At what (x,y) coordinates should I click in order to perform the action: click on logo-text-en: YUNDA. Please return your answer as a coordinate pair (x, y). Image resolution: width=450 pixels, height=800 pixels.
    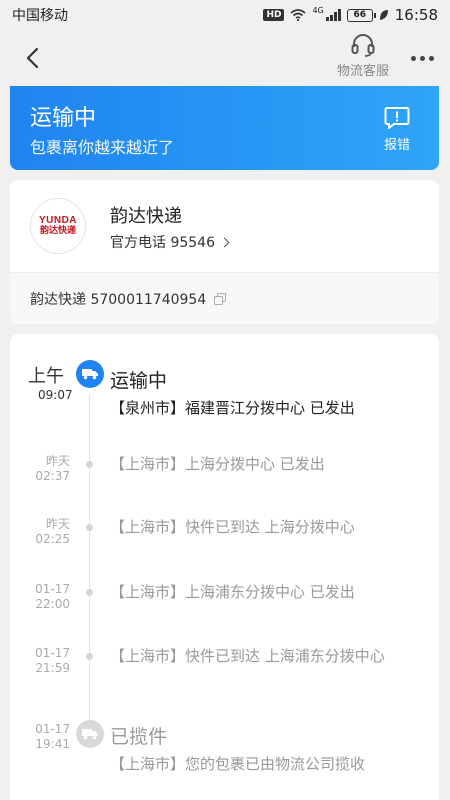
    Looking at the image, I should click on (58, 220).